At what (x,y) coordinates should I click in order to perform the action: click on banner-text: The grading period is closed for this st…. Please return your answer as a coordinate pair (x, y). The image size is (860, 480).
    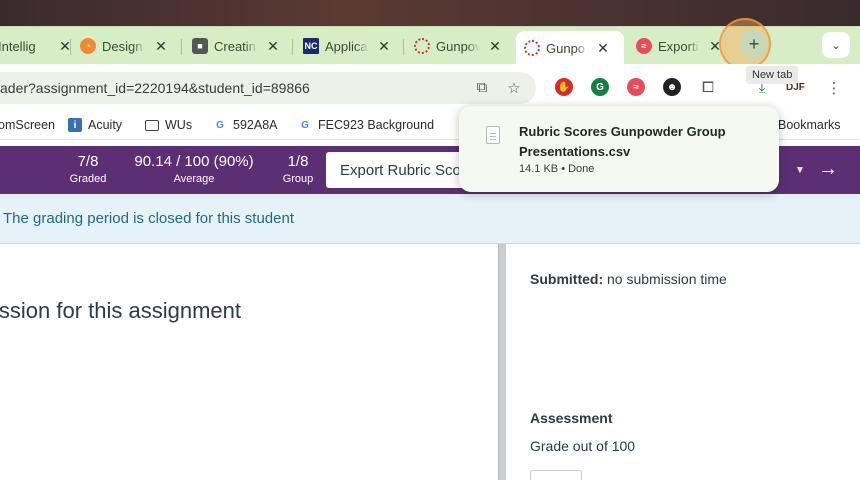
    Looking at the image, I should click on (148, 218).